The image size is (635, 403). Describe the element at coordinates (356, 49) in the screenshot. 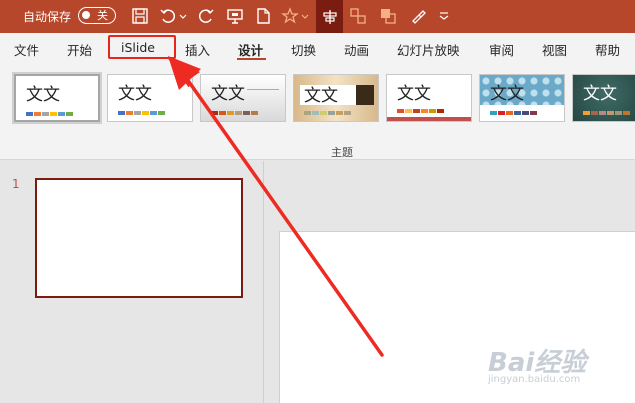

I see `tab-animations: 动画` at that location.